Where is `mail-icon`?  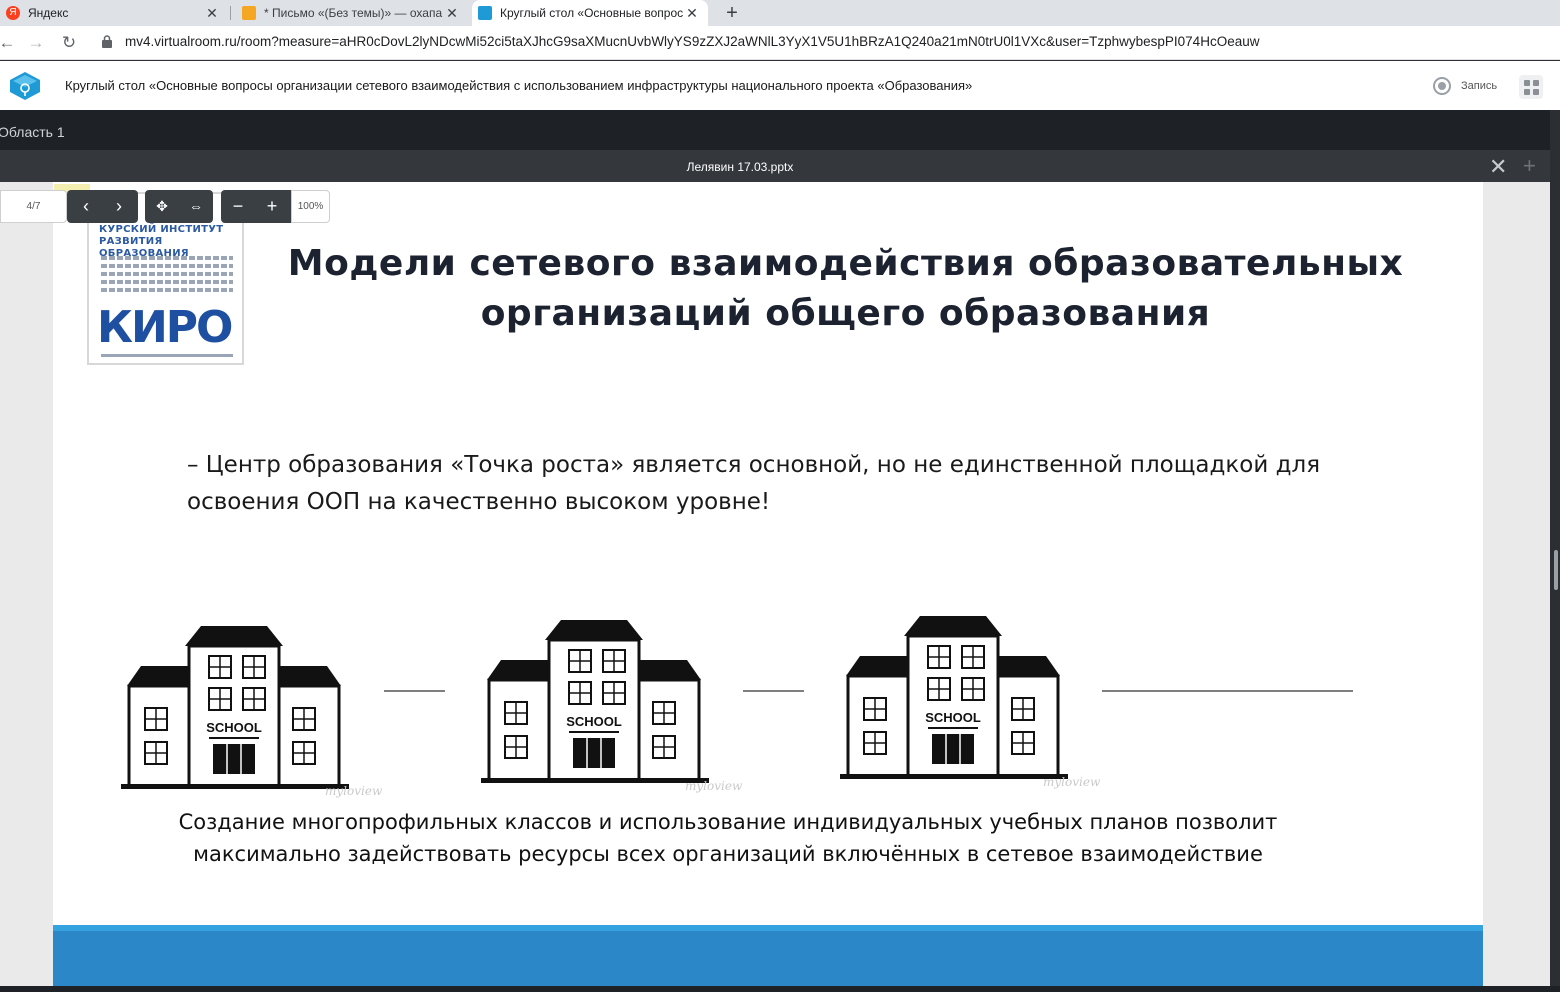
mail-icon is located at coordinates (249, 13).